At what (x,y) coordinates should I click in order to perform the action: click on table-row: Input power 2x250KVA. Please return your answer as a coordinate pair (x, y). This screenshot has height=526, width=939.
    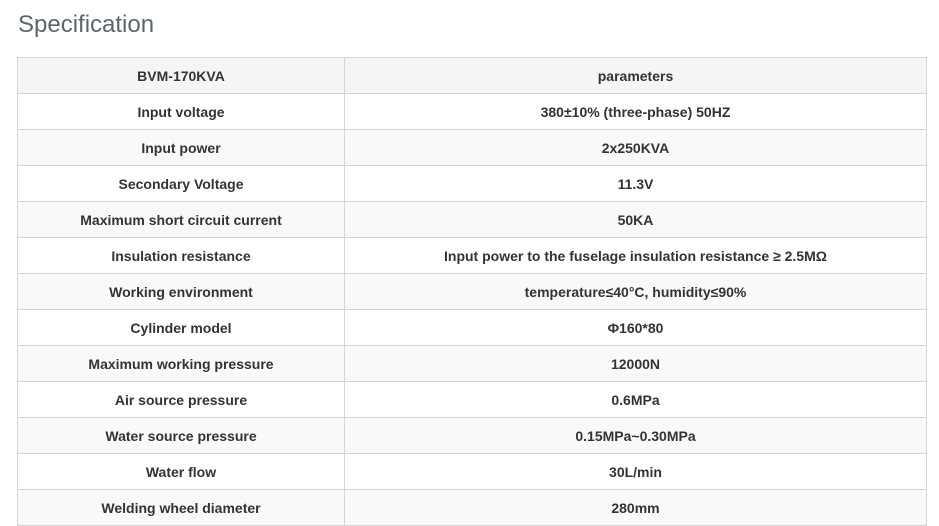
    Looking at the image, I should click on (472, 147).